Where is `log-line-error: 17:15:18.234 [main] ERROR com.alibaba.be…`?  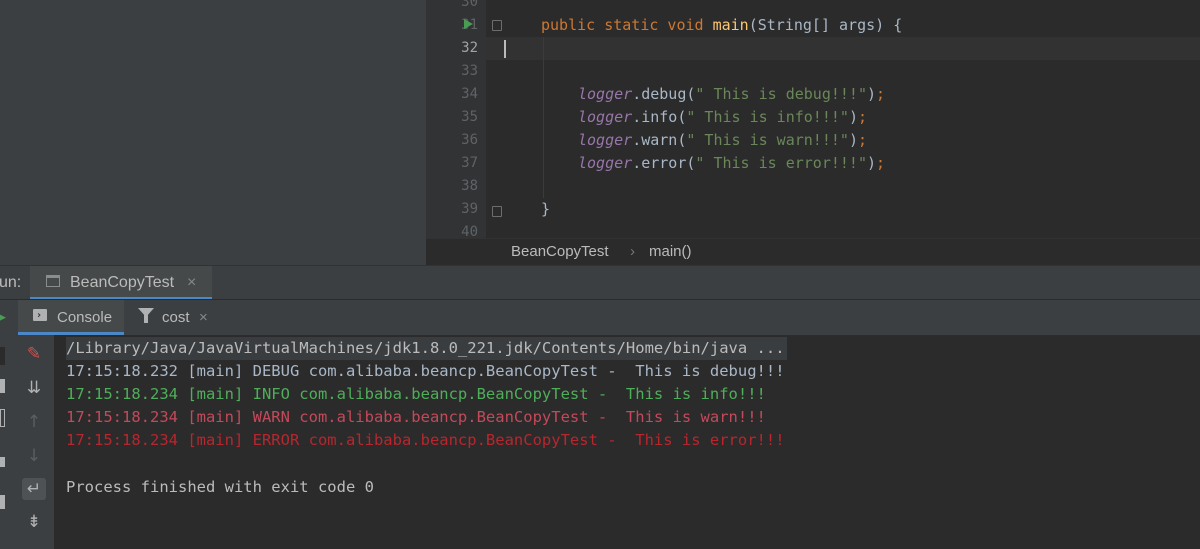
log-line-error: 17:15:18.234 [main] ERROR com.alibaba.be… is located at coordinates (425, 440).